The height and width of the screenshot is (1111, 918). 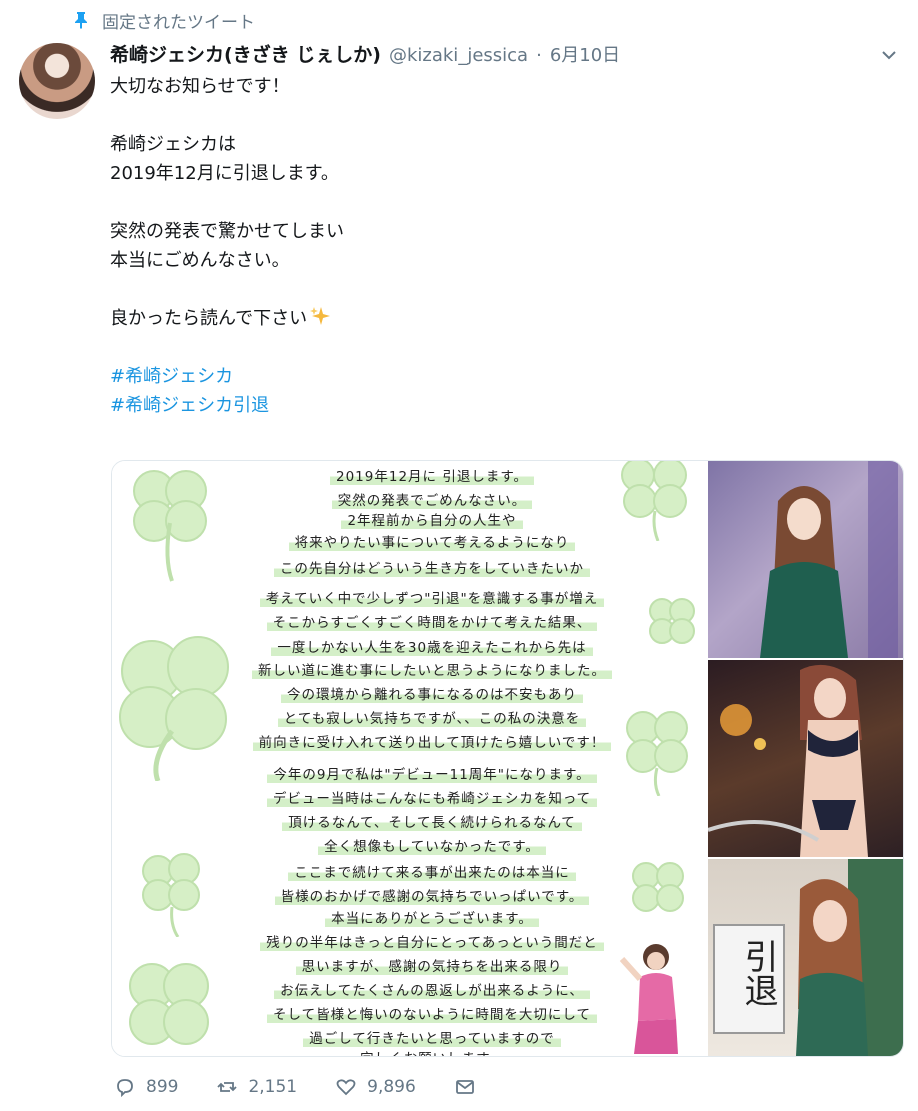 What do you see at coordinates (432, 519) in the screenshot?
I see `letter-line: 2年程前から自分の人生や` at bounding box center [432, 519].